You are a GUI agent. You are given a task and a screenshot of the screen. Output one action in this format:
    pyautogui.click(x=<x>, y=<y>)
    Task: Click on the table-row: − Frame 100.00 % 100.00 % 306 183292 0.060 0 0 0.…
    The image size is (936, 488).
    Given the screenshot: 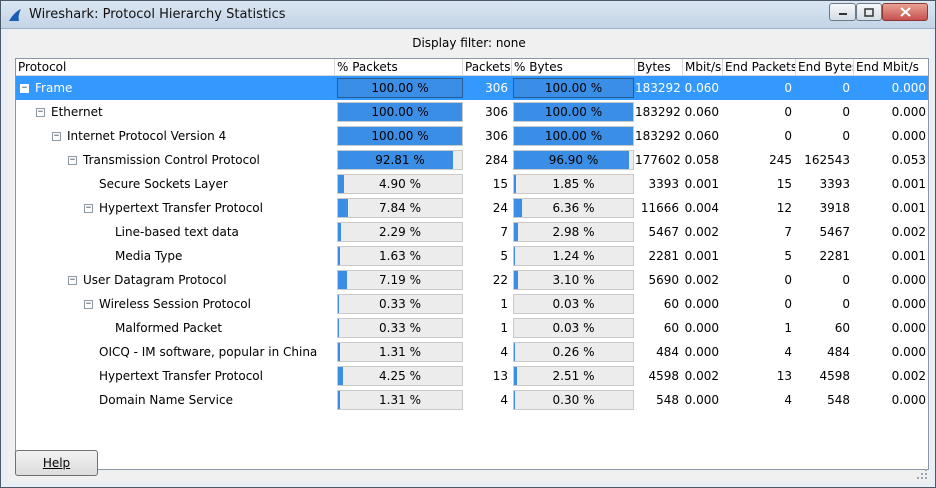 What is the action you would take?
    pyautogui.click(x=472, y=88)
    